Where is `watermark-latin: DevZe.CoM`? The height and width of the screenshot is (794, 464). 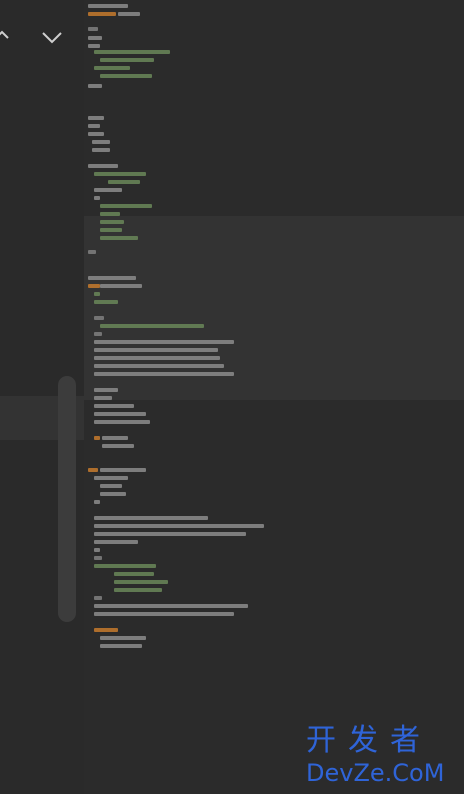 watermark-latin: DevZe.CoM is located at coordinates (375, 773).